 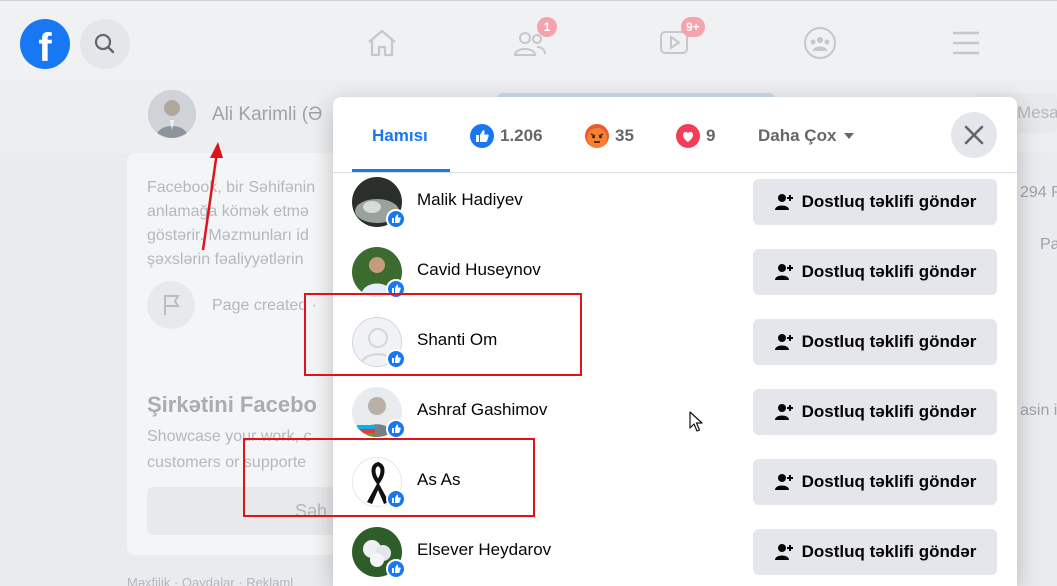 I want to click on list-item: Malik Hadiyev Dostluq təklifi göndər, so click(x=675, y=207).